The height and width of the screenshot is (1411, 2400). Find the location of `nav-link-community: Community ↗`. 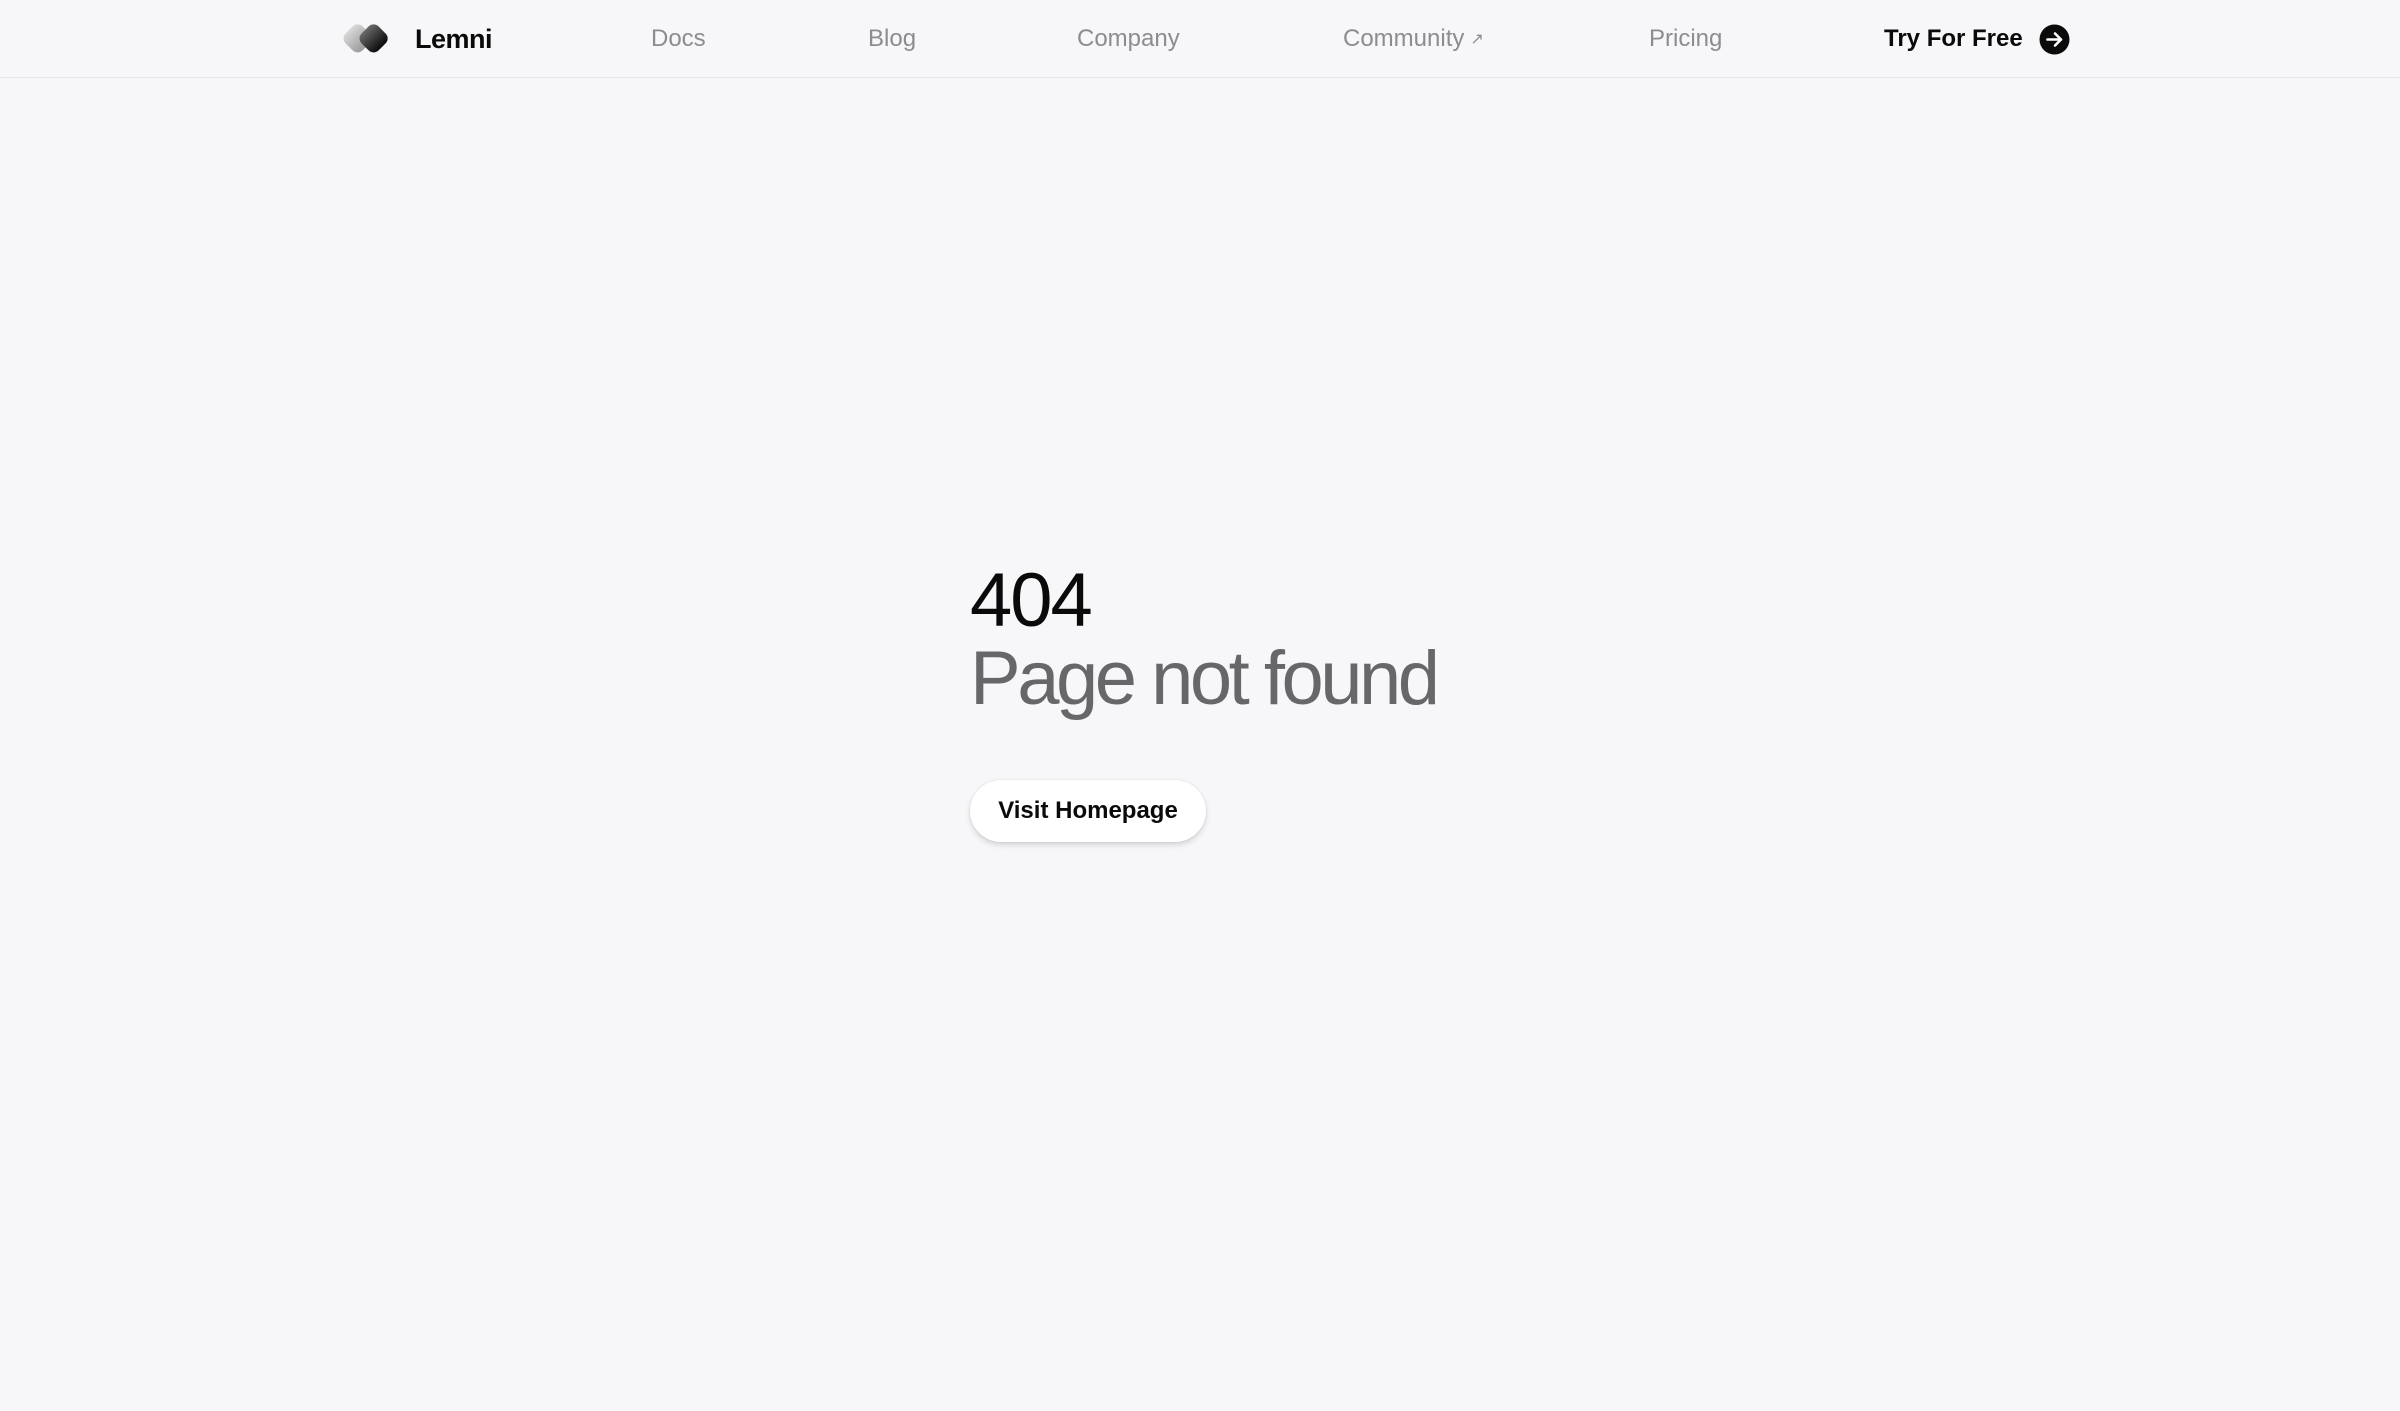

nav-link-community: Community ↗ is located at coordinates (1413, 39).